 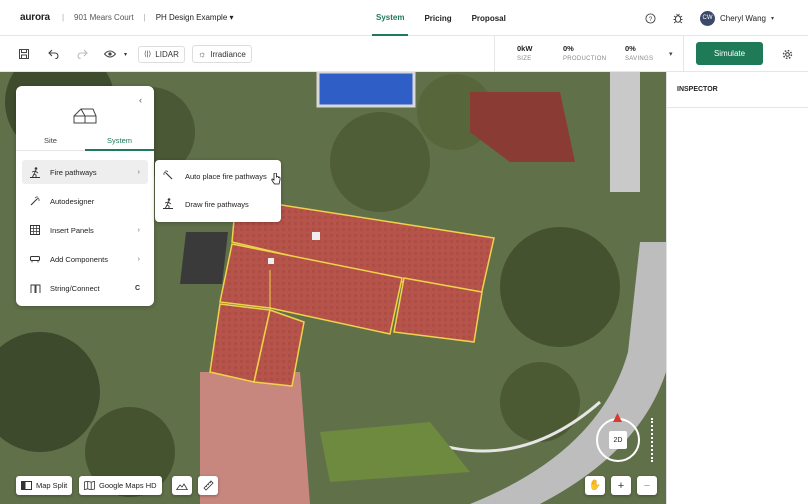 I want to click on panel-tabs: Site System, so click(x=85, y=141).